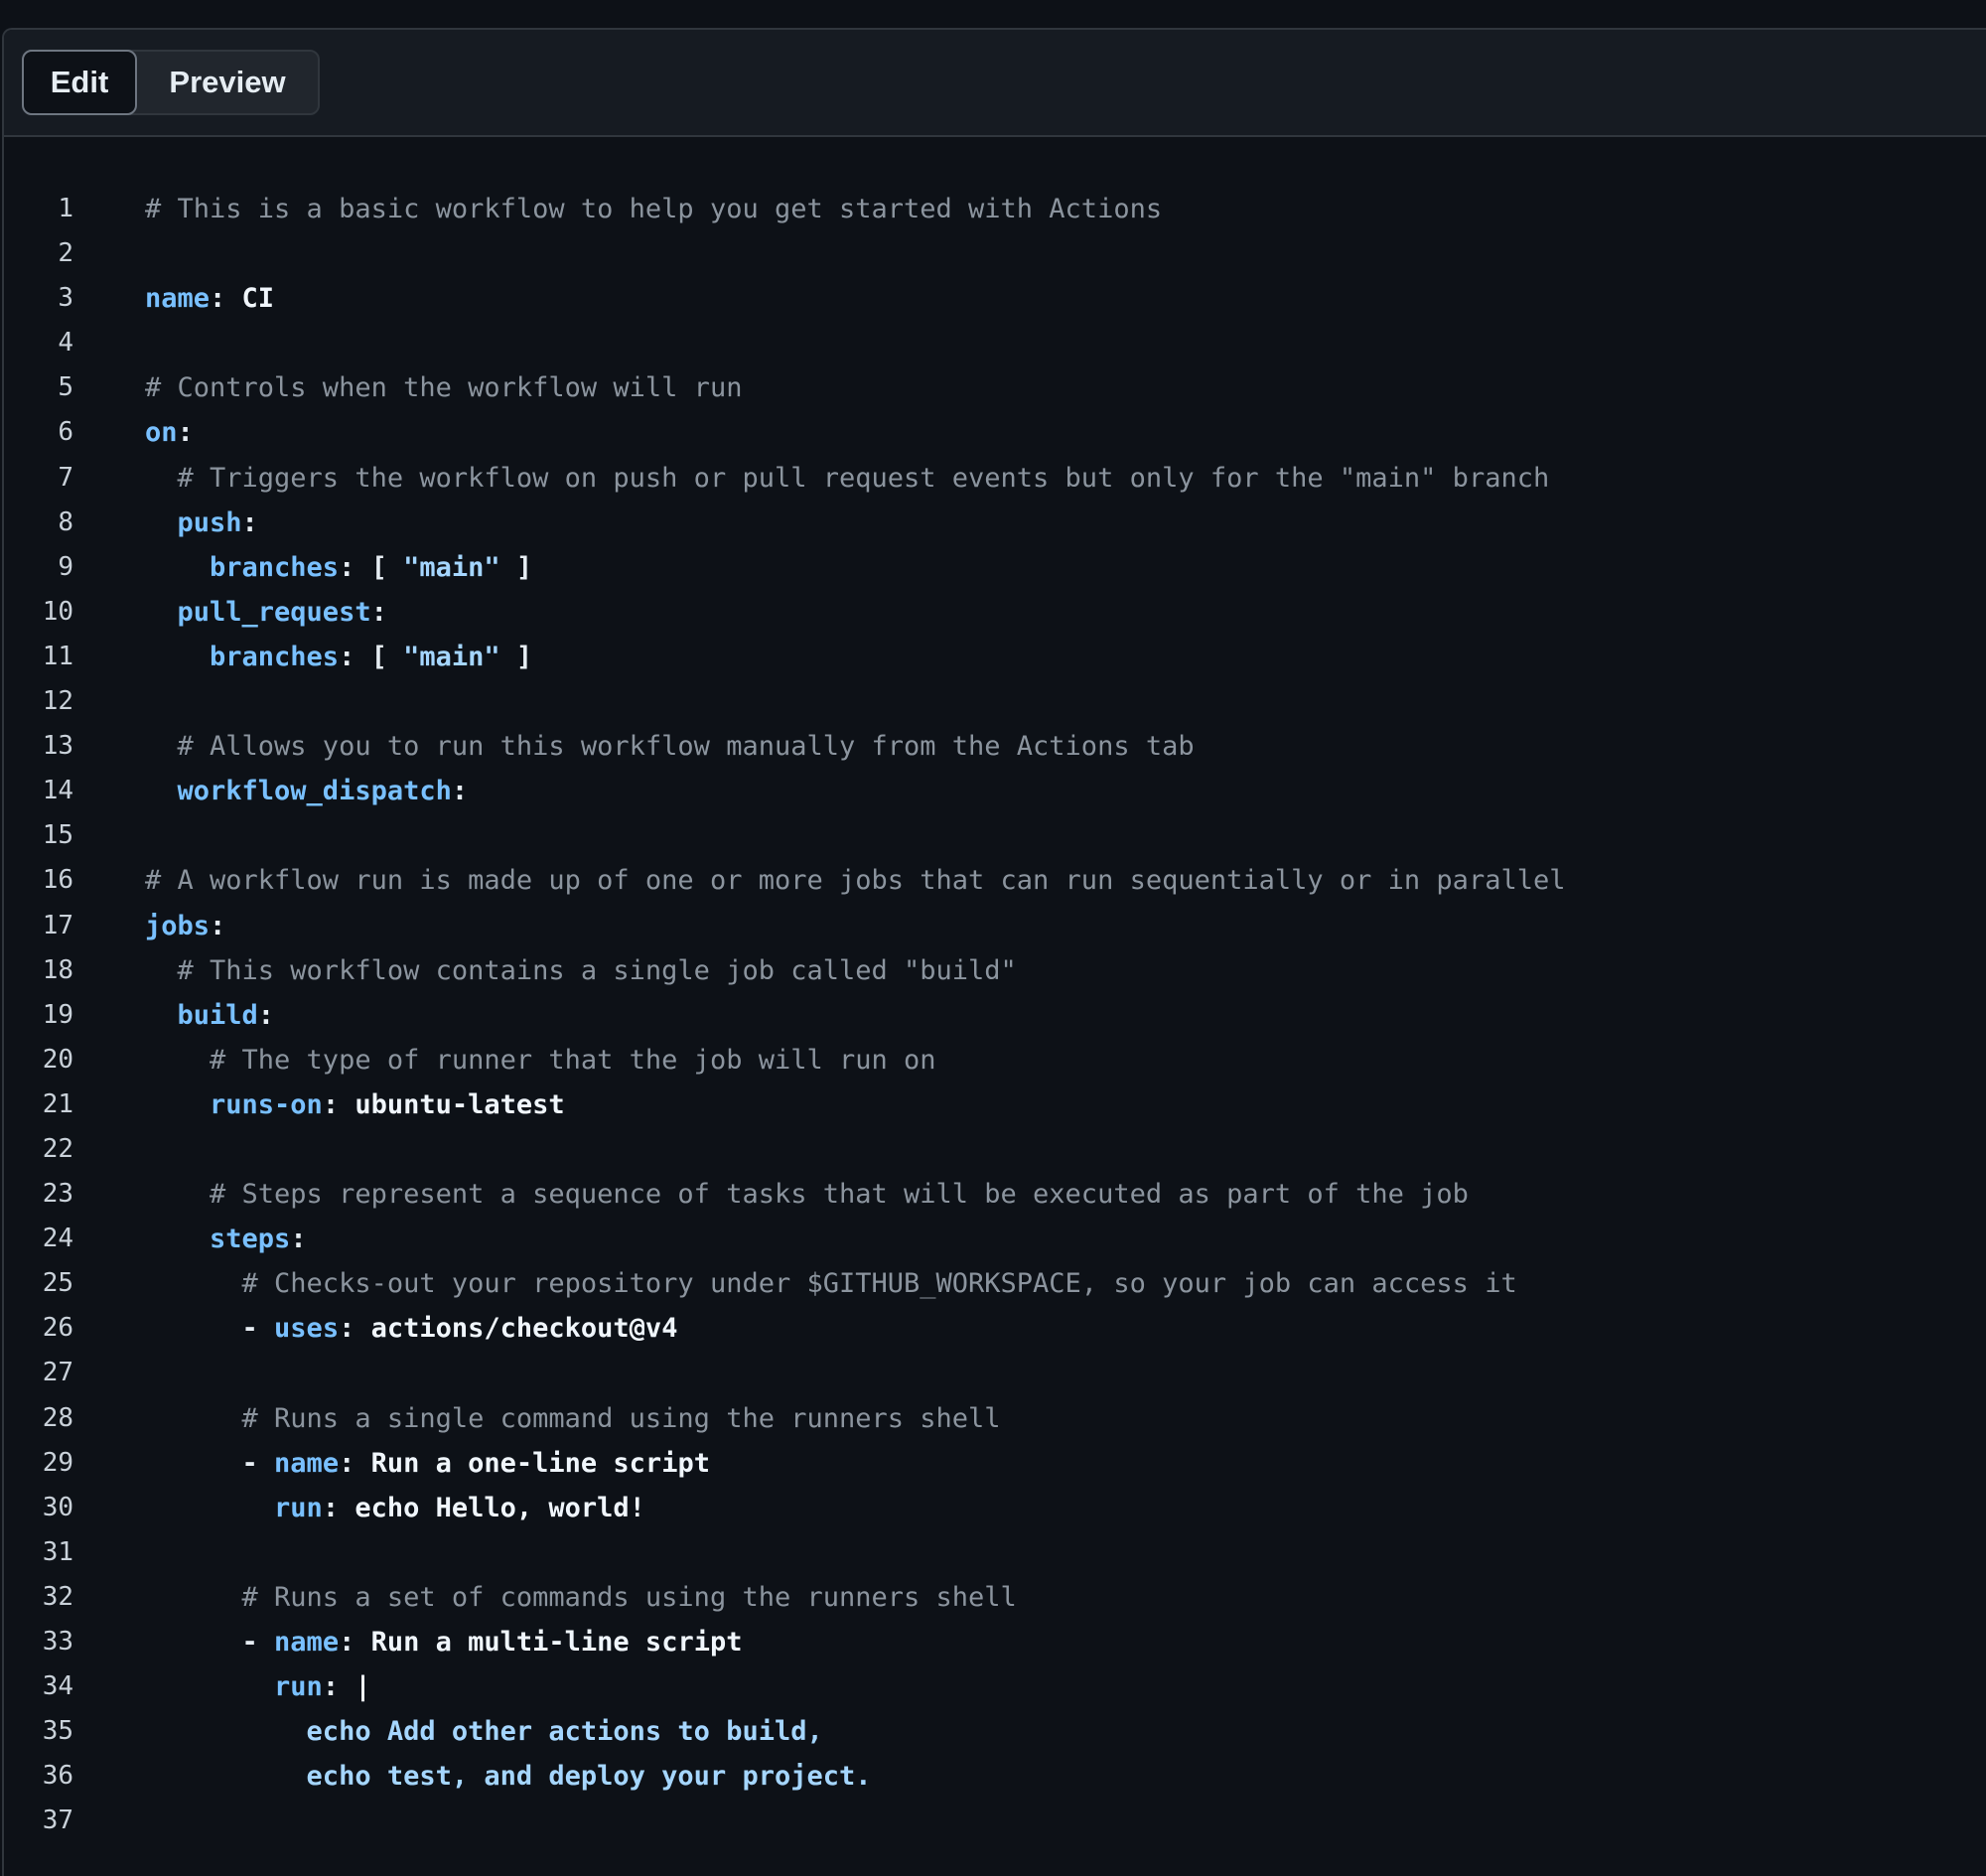  What do you see at coordinates (226, 1239) in the screenshot?
I see `line-text: steps:` at bounding box center [226, 1239].